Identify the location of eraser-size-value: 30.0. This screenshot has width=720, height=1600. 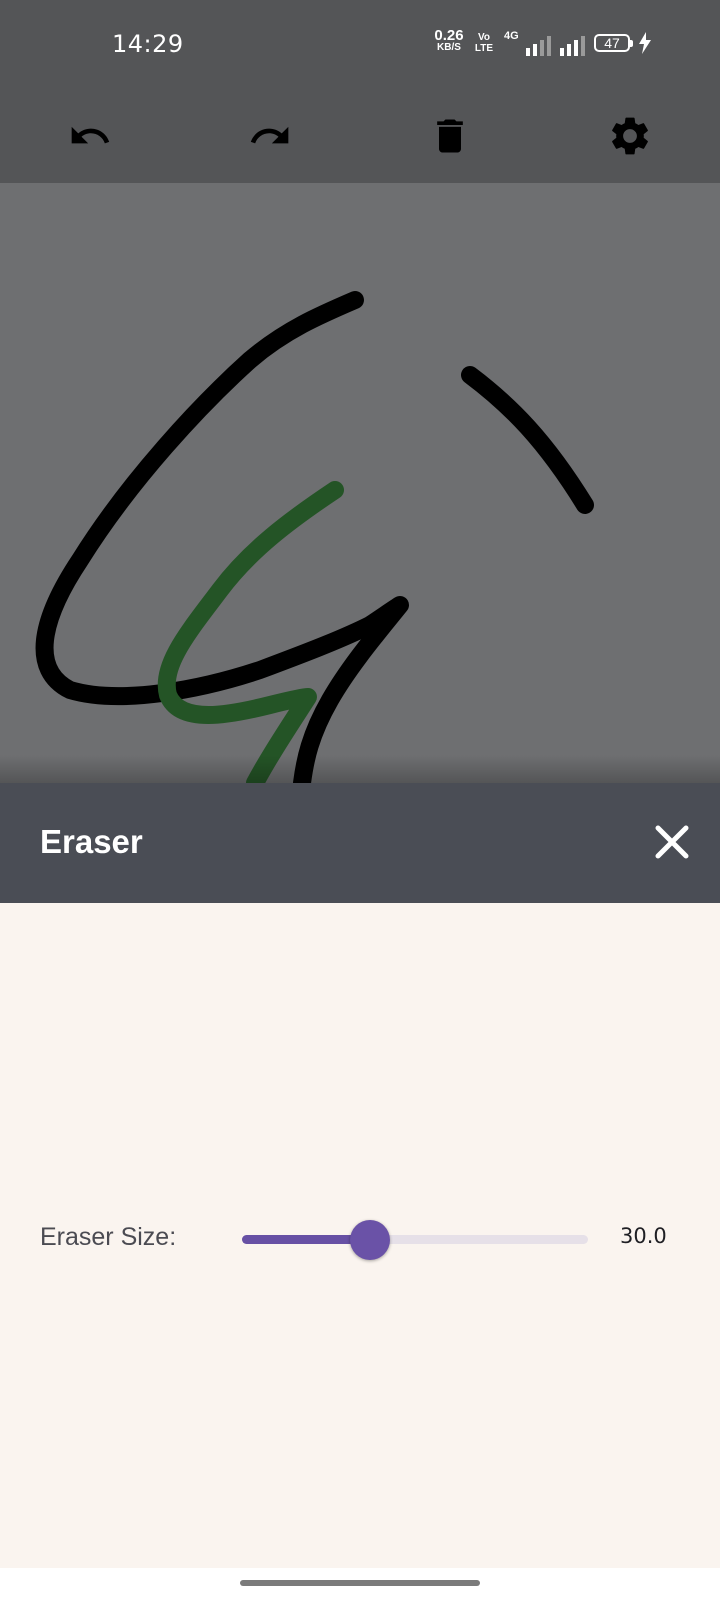
(643, 1236).